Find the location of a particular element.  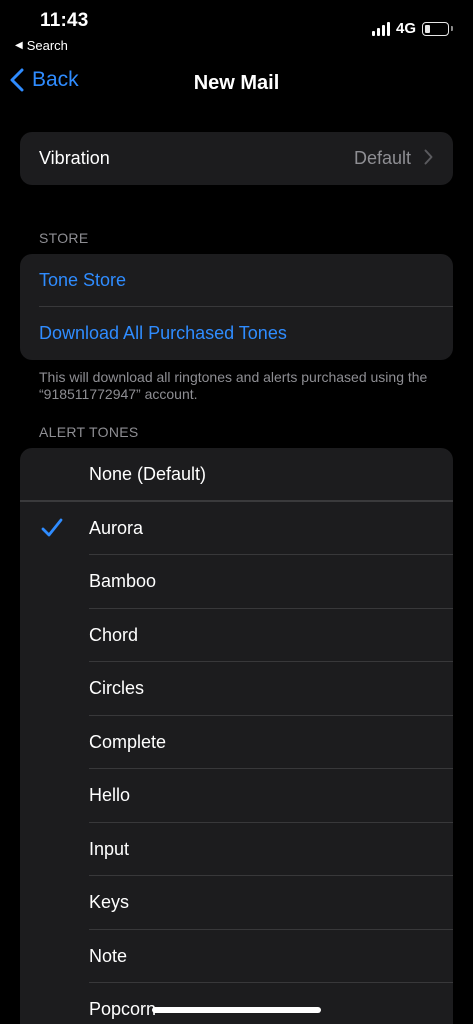

store-group: Tone Store Download All Purchased Tones is located at coordinates (236, 307).